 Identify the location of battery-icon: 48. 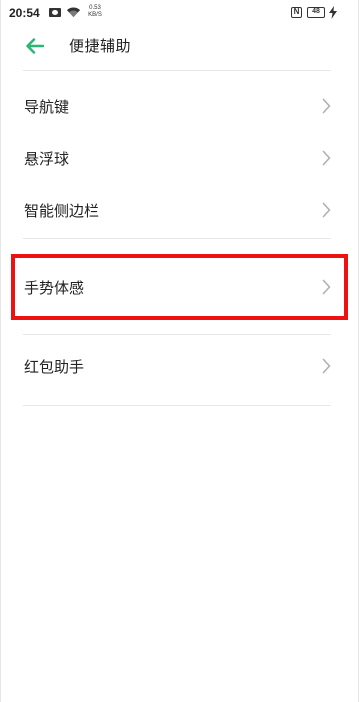
(316, 12).